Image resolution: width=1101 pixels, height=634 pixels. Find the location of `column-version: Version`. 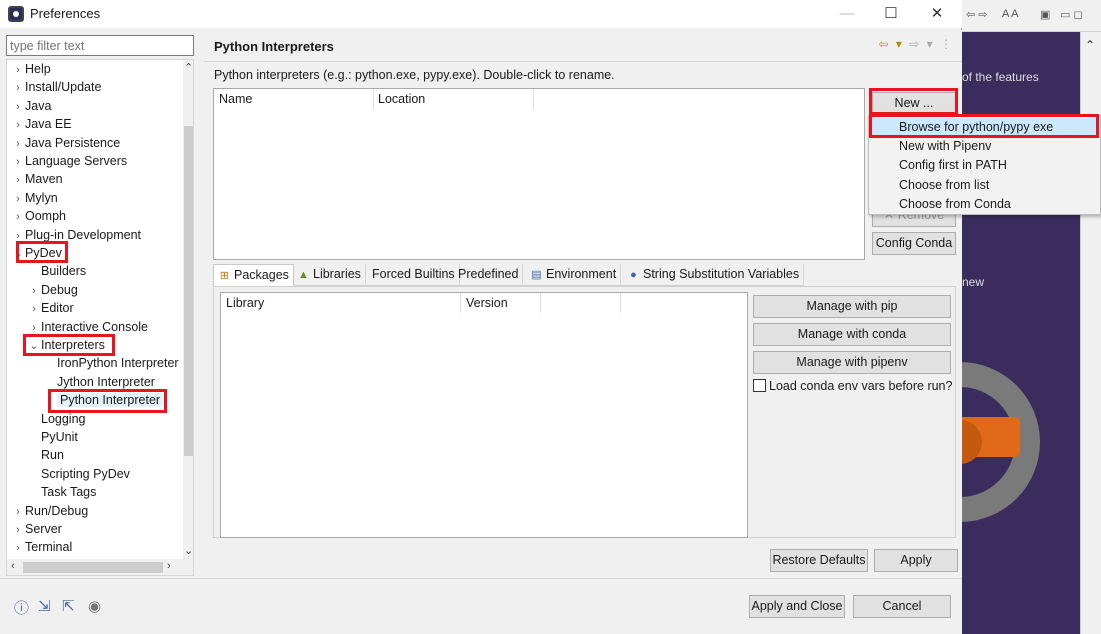

column-version: Version is located at coordinates (487, 303).